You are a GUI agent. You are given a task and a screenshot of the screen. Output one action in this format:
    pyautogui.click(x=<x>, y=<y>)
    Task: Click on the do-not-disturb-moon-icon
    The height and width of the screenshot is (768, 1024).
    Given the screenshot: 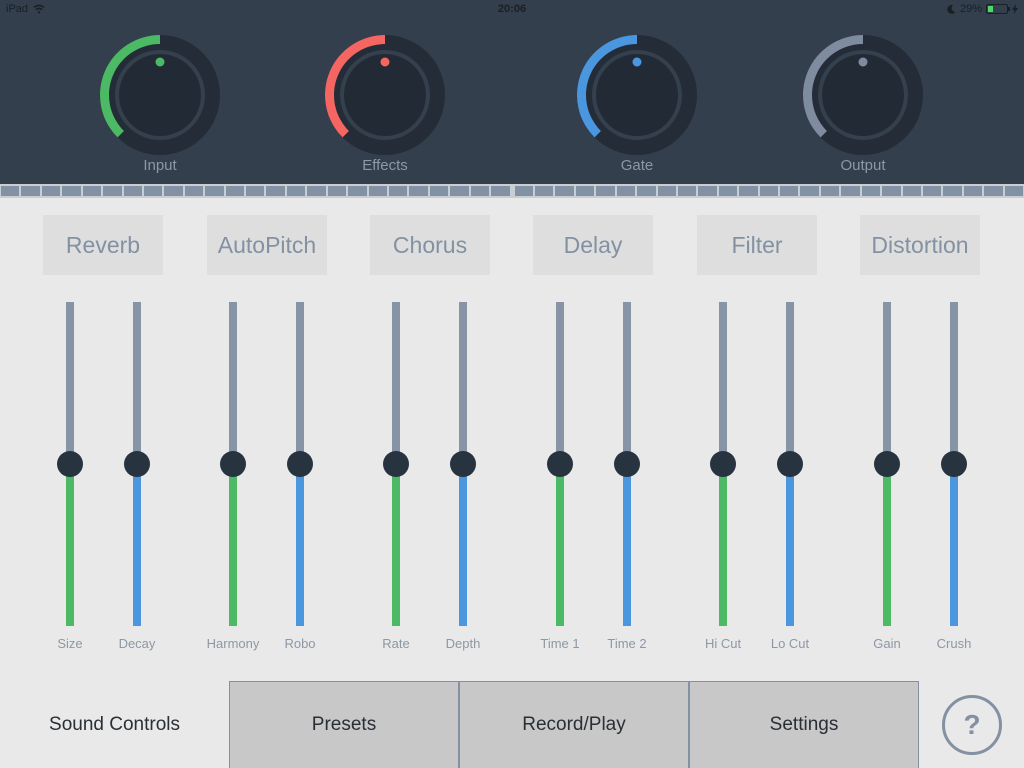 What is the action you would take?
    pyautogui.click(x=951, y=9)
    